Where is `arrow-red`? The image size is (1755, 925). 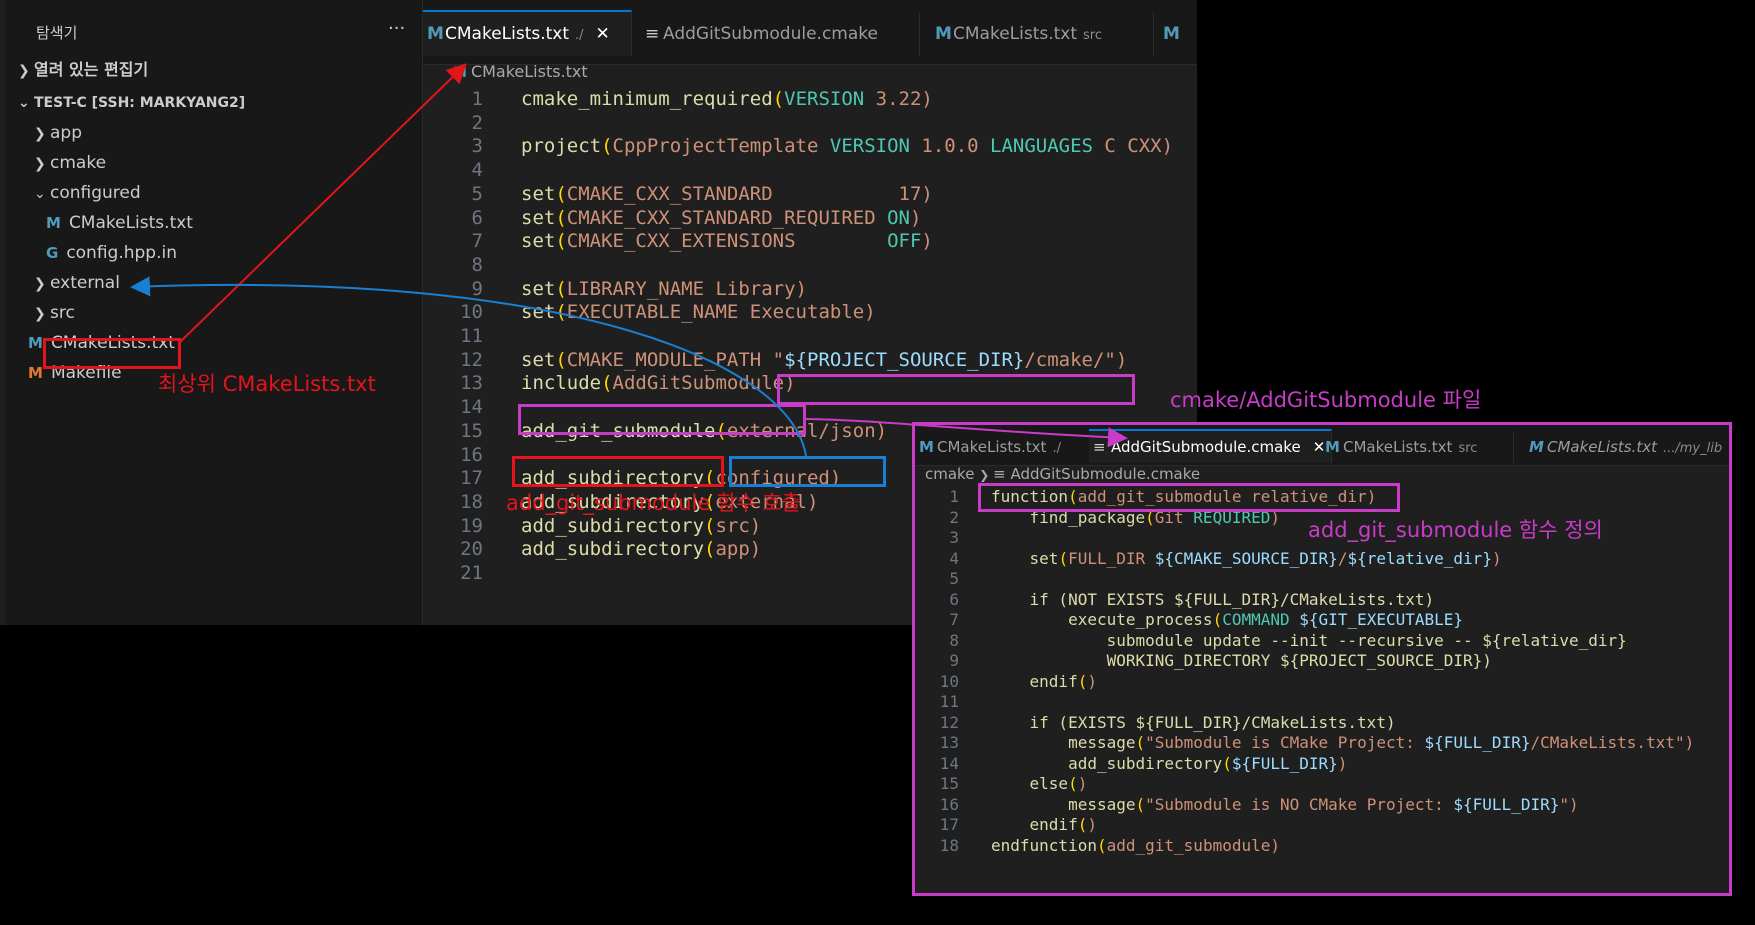 arrow-red is located at coordinates (323, 203).